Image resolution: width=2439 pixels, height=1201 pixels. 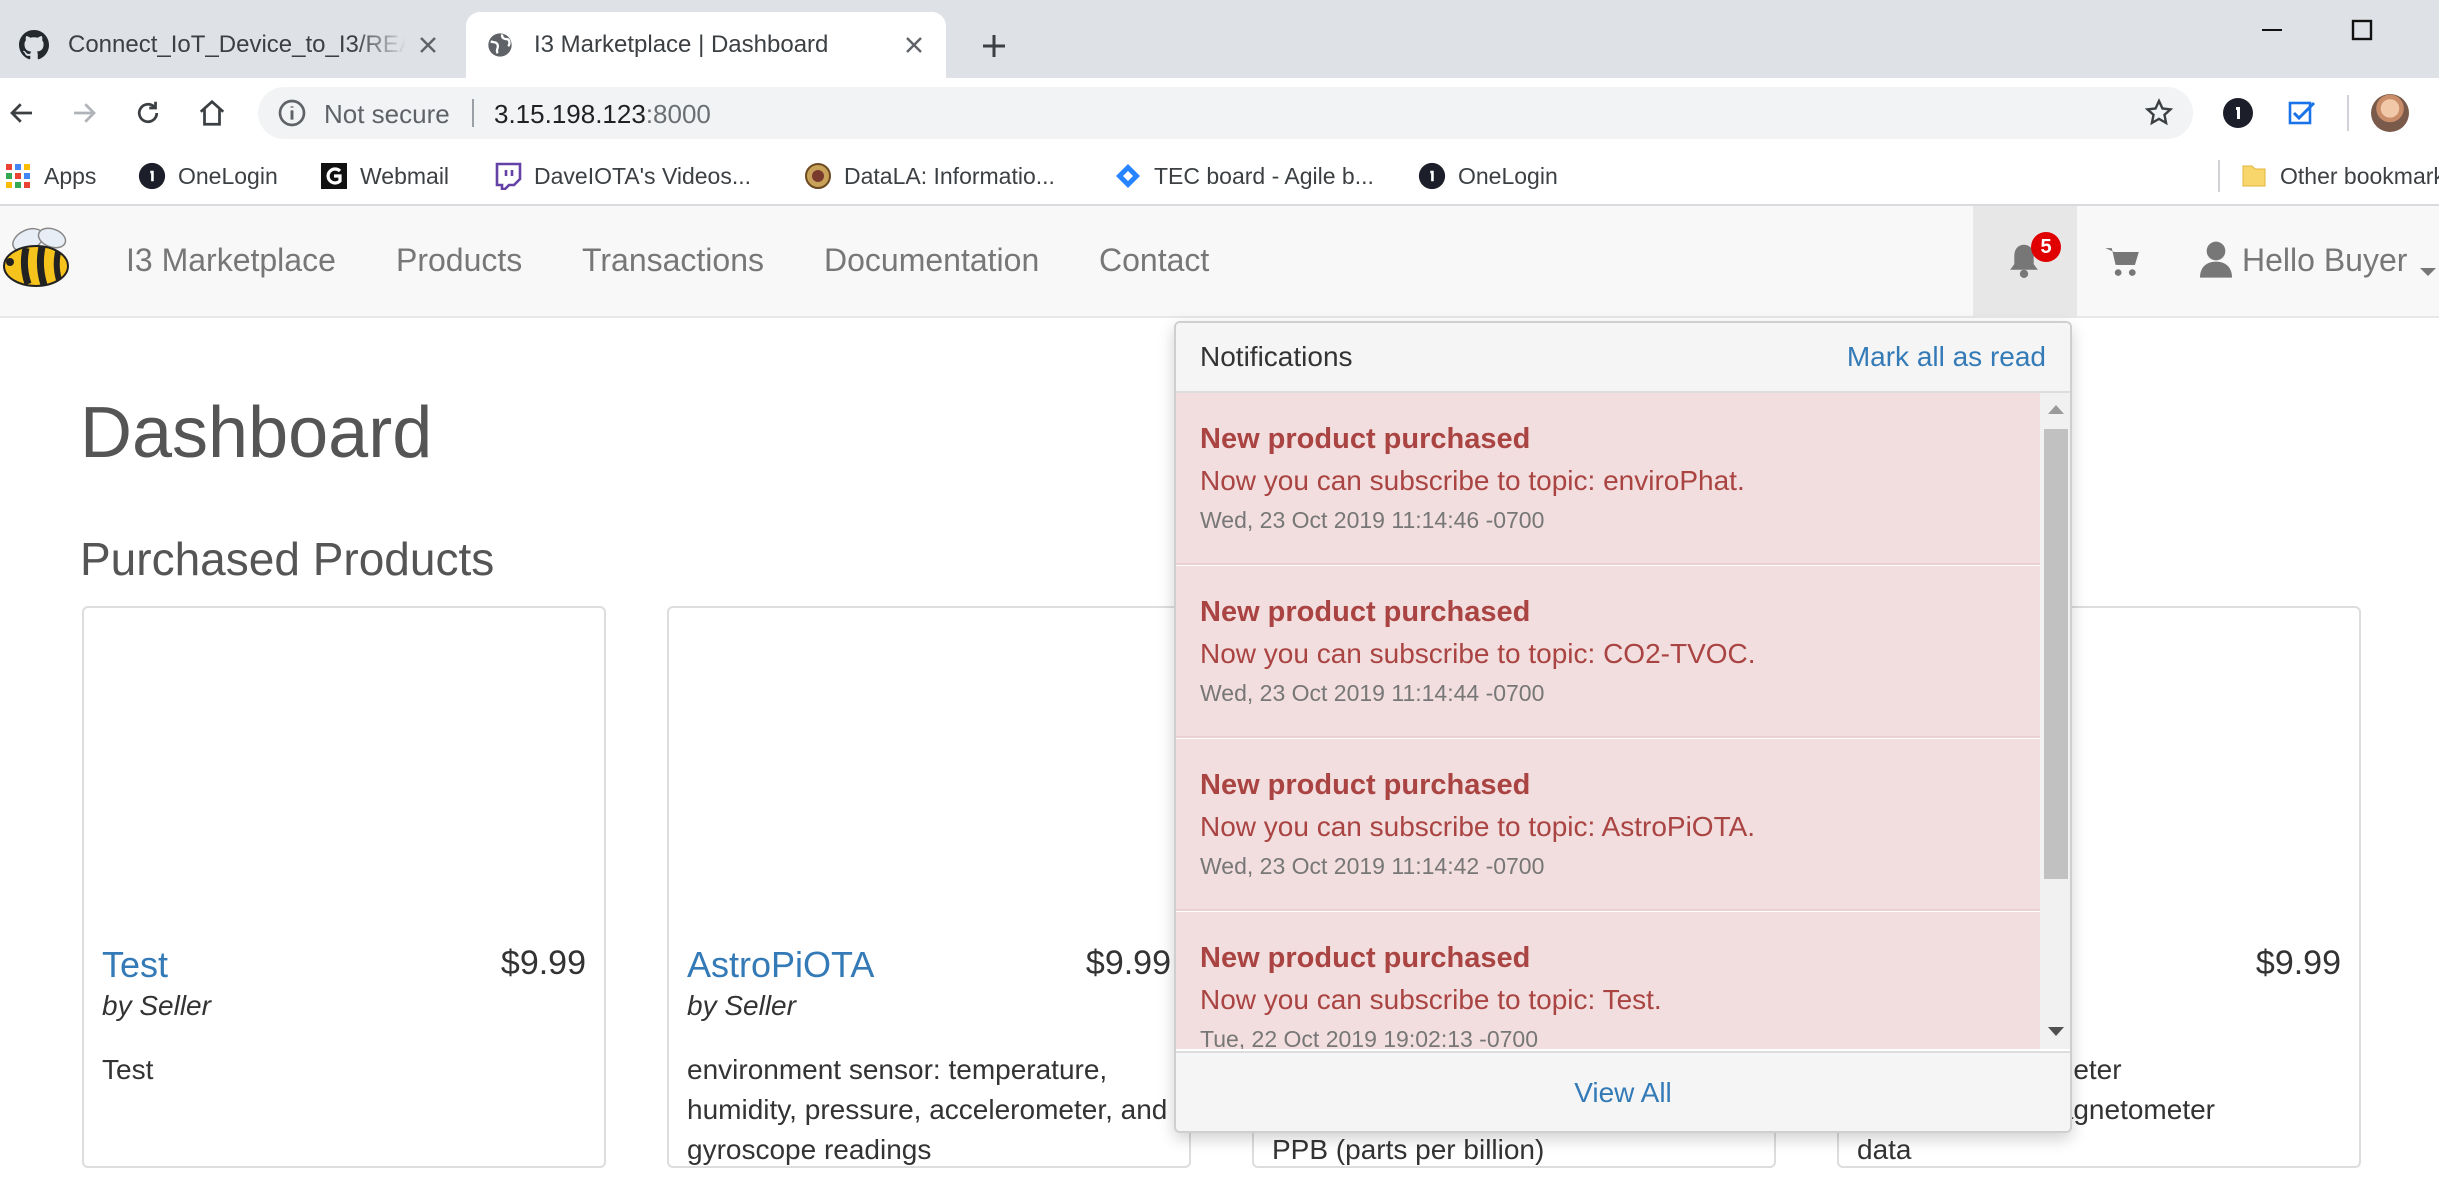 I want to click on bookmarks-divider, so click(x=2219, y=176).